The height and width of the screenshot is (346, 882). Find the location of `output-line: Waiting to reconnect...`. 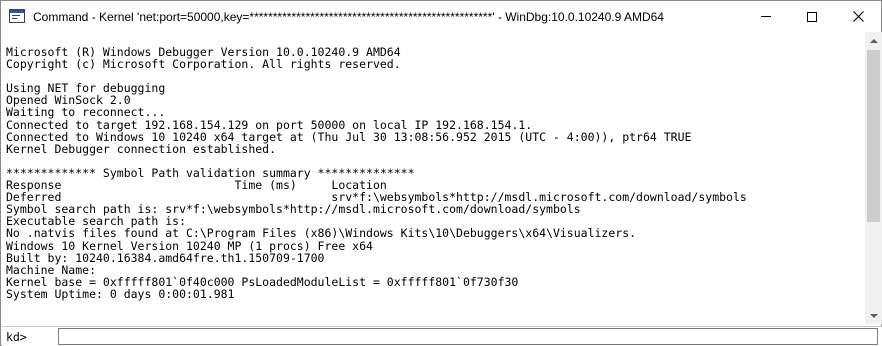

output-line: Waiting to reconnect... is located at coordinates (86, 112).